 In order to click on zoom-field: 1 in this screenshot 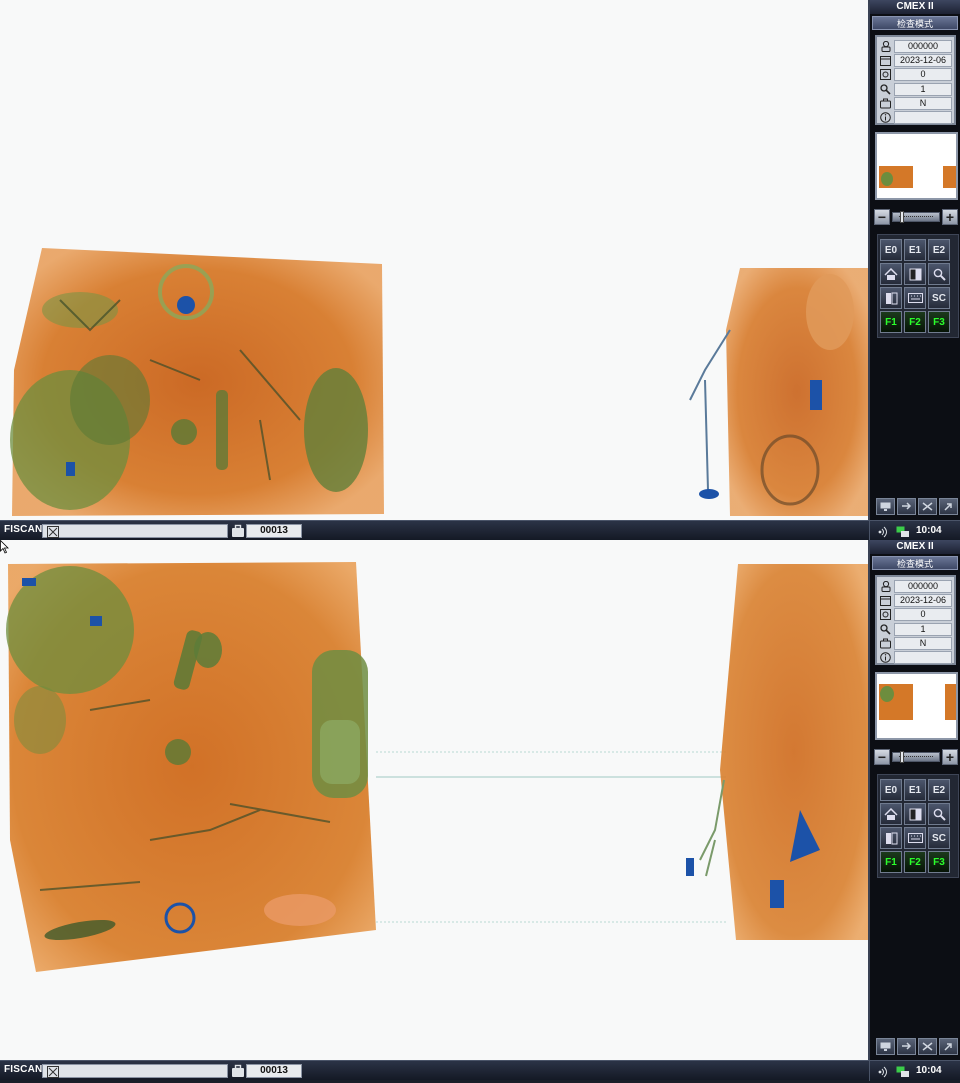, I will do `click(923, 89)`.